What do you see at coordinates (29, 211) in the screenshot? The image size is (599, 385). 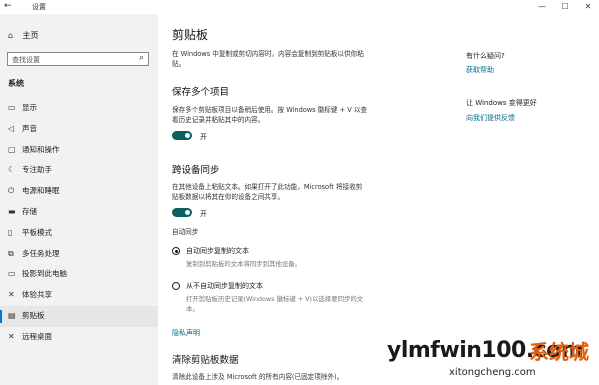 I see `sidebar-item-label: 存储` at bounding box center [29, 211].